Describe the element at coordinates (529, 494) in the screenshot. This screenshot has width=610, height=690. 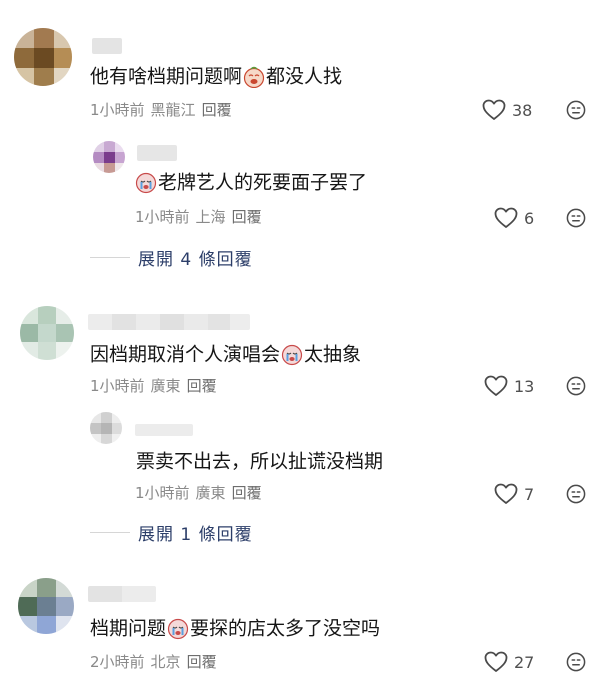
I see `like-count: 7` at that location.